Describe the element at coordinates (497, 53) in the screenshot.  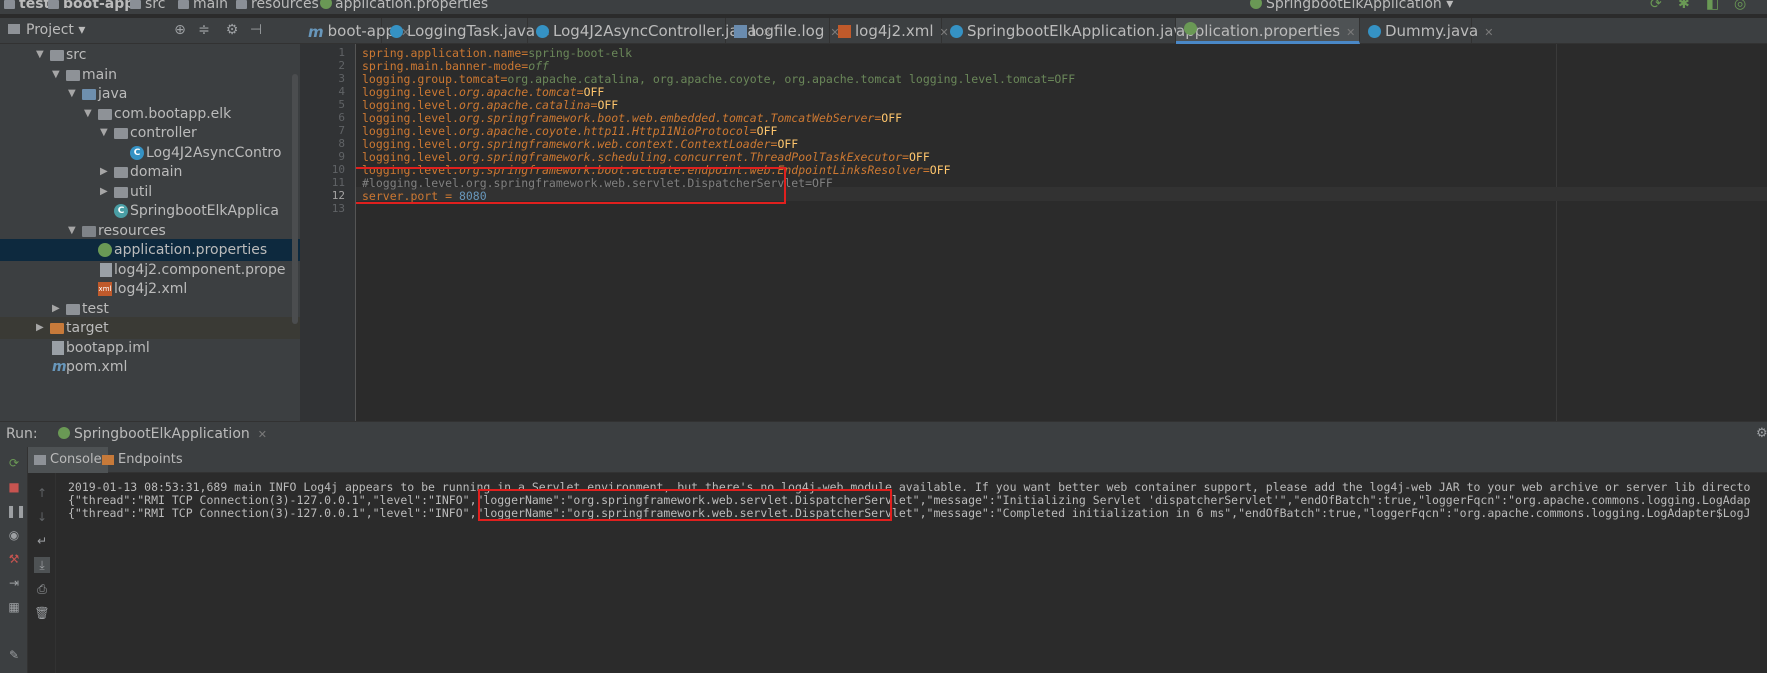
I see `code-line: spring.application.name=spring-boot-elk` at that location.